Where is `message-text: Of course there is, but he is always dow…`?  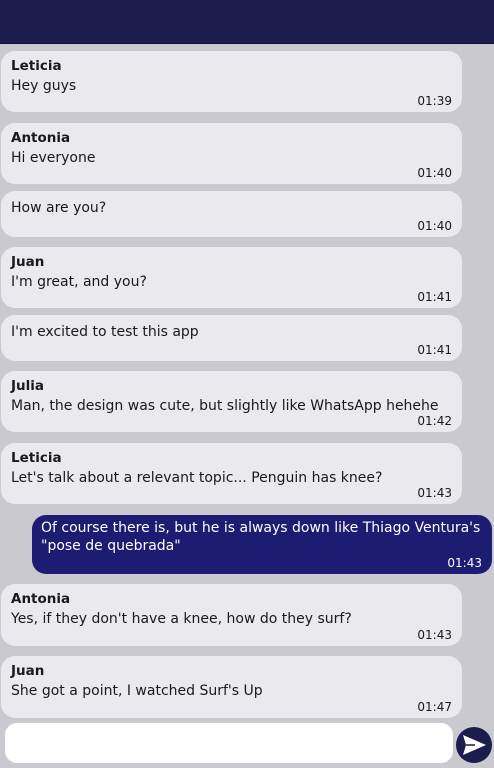 message-text: Of course there is, but he is always dow… is located at coordinates (261, 537).